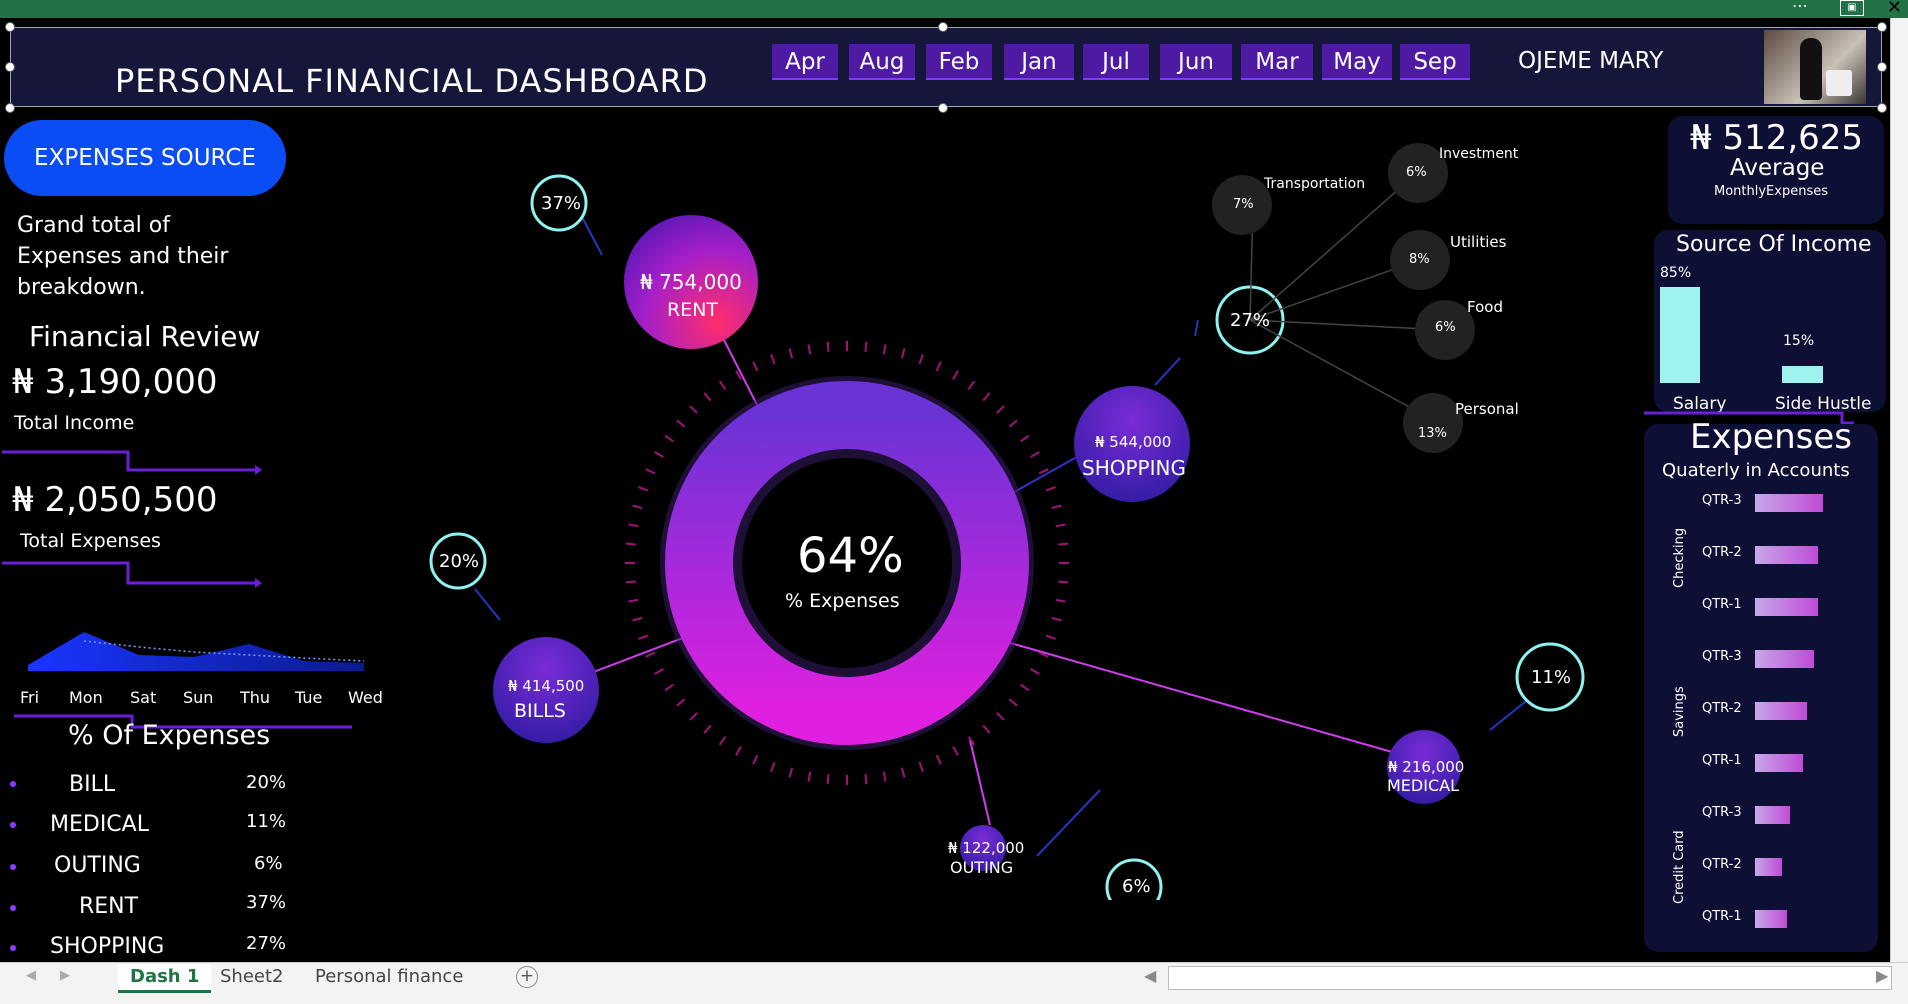  What do you see at coordinates (1250, 320) in the screenshot?
I see `pct-circle-text: 27%` at bounding box center [1250, 320].